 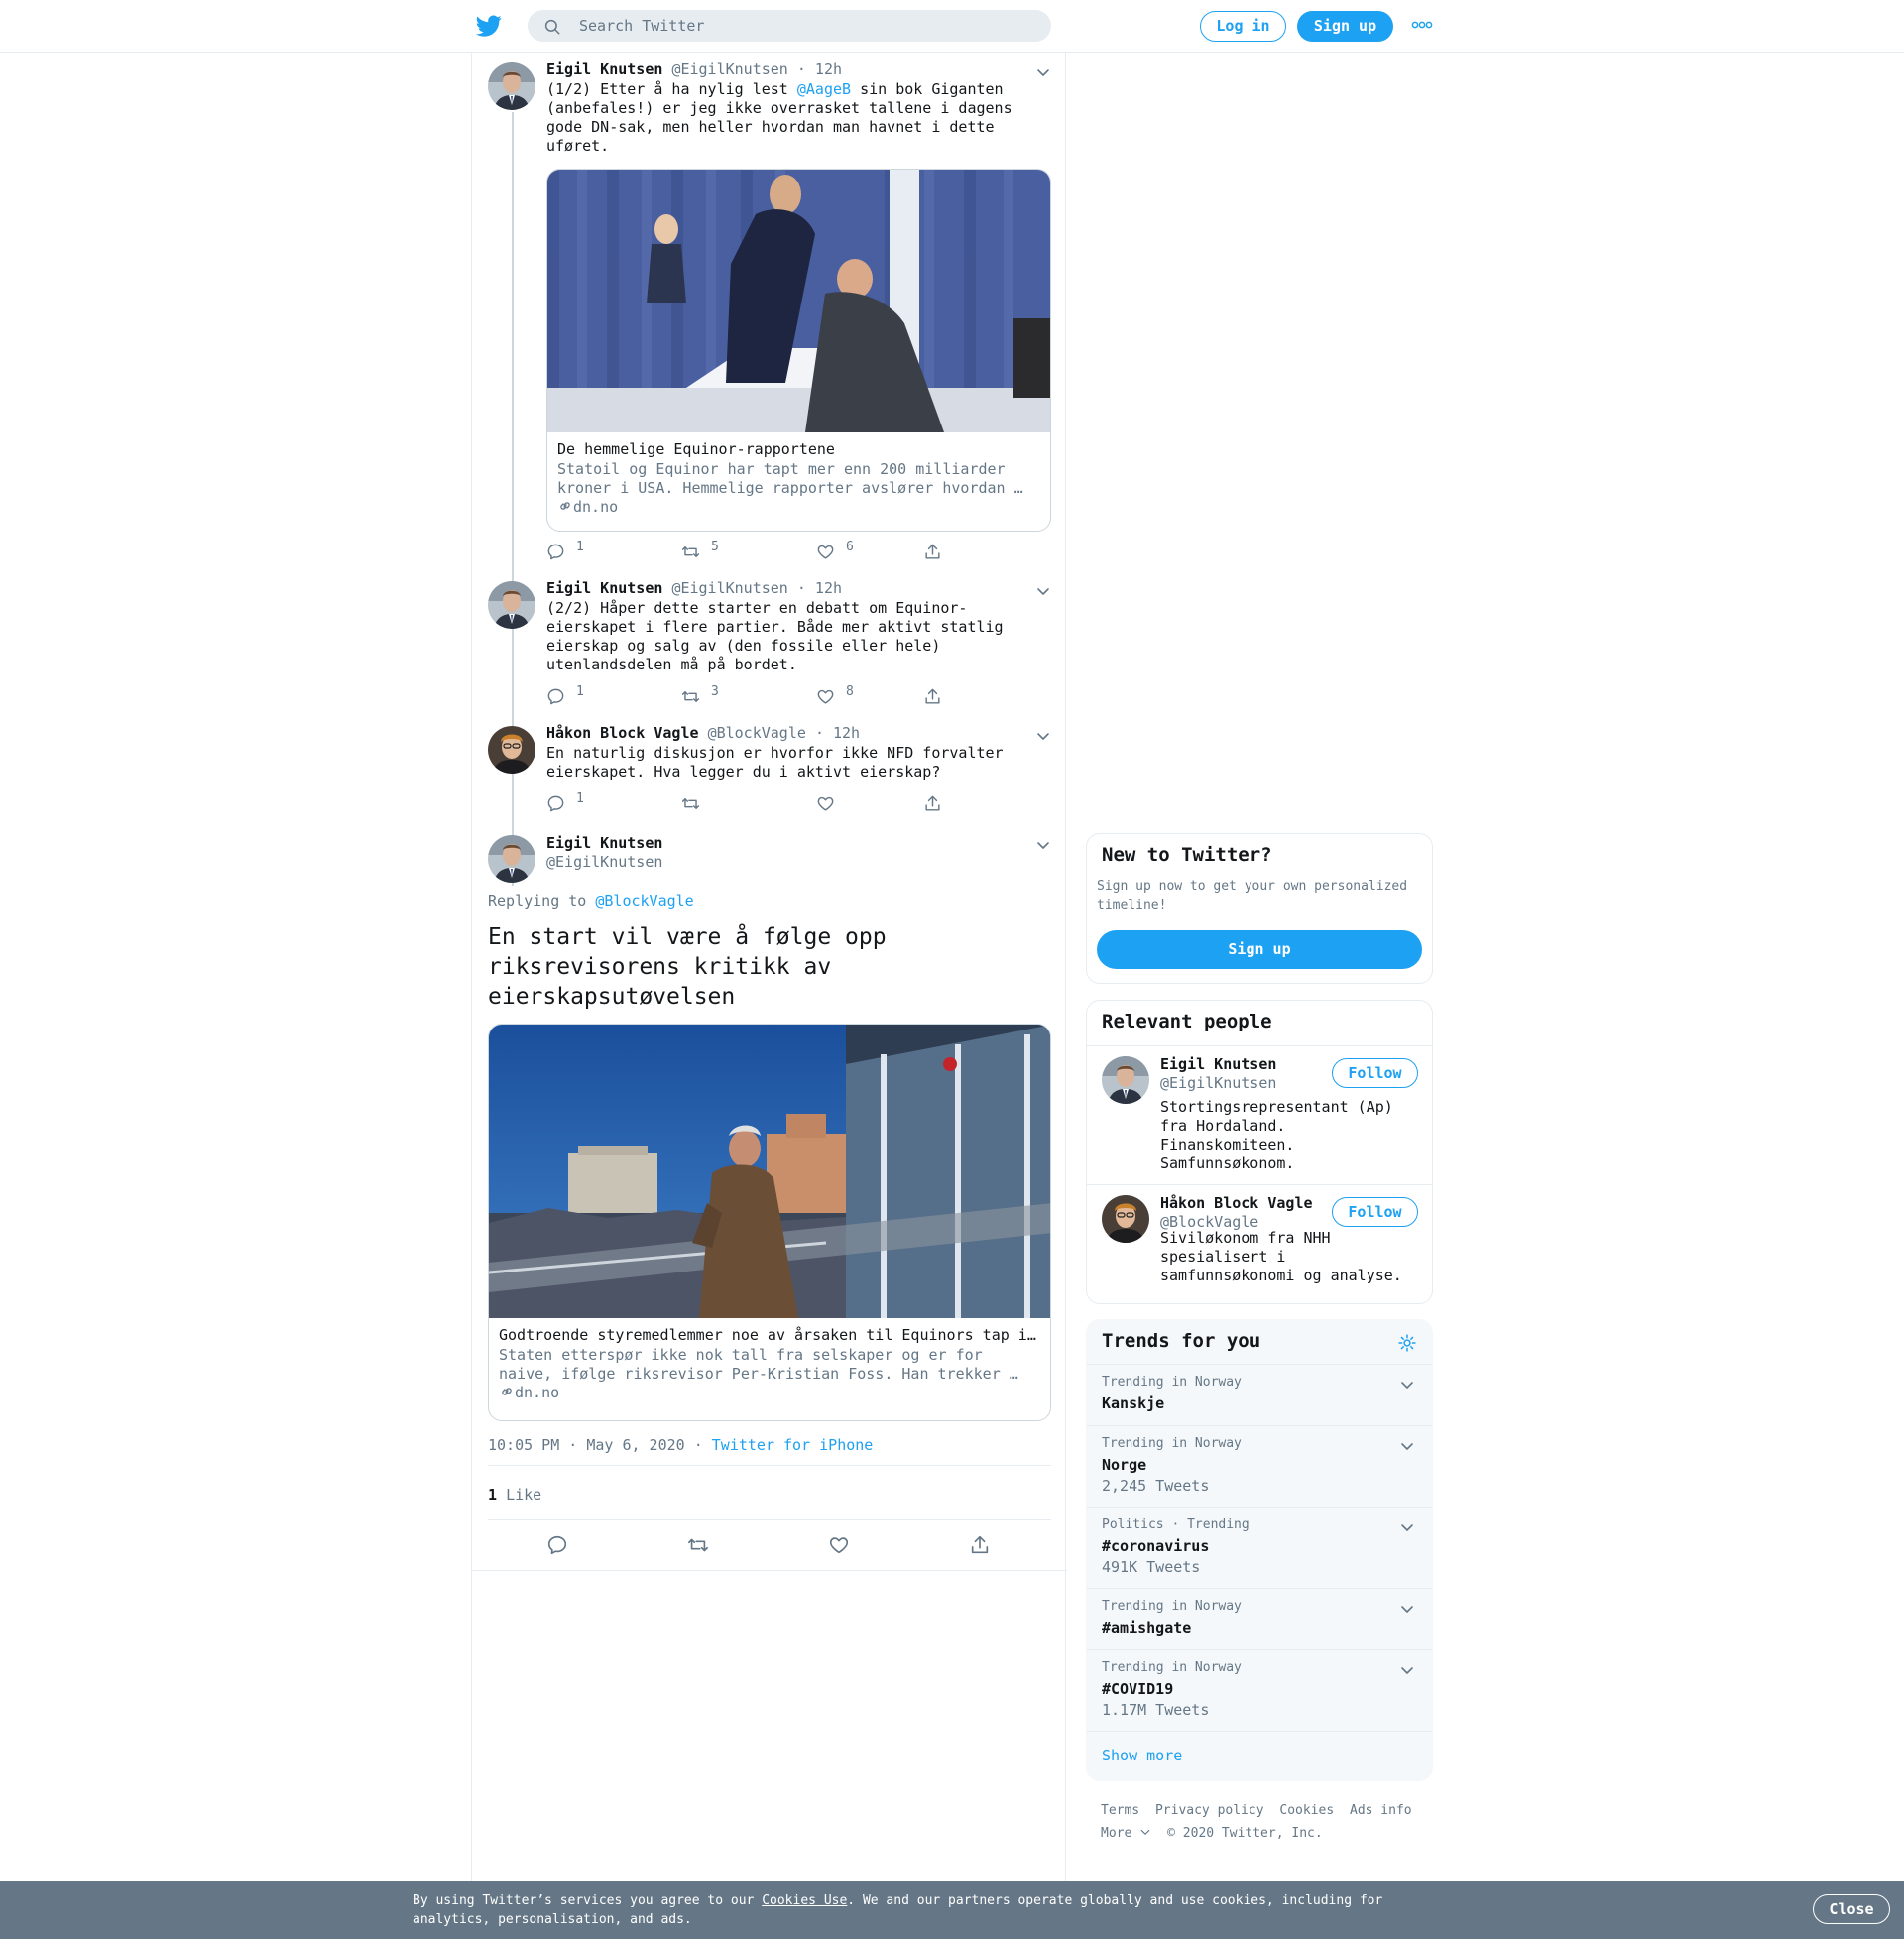 What do you see at coordinates (824, 89) in the screenshot?
I see `mention-link: @AageB` at bounding box center [824, 89].